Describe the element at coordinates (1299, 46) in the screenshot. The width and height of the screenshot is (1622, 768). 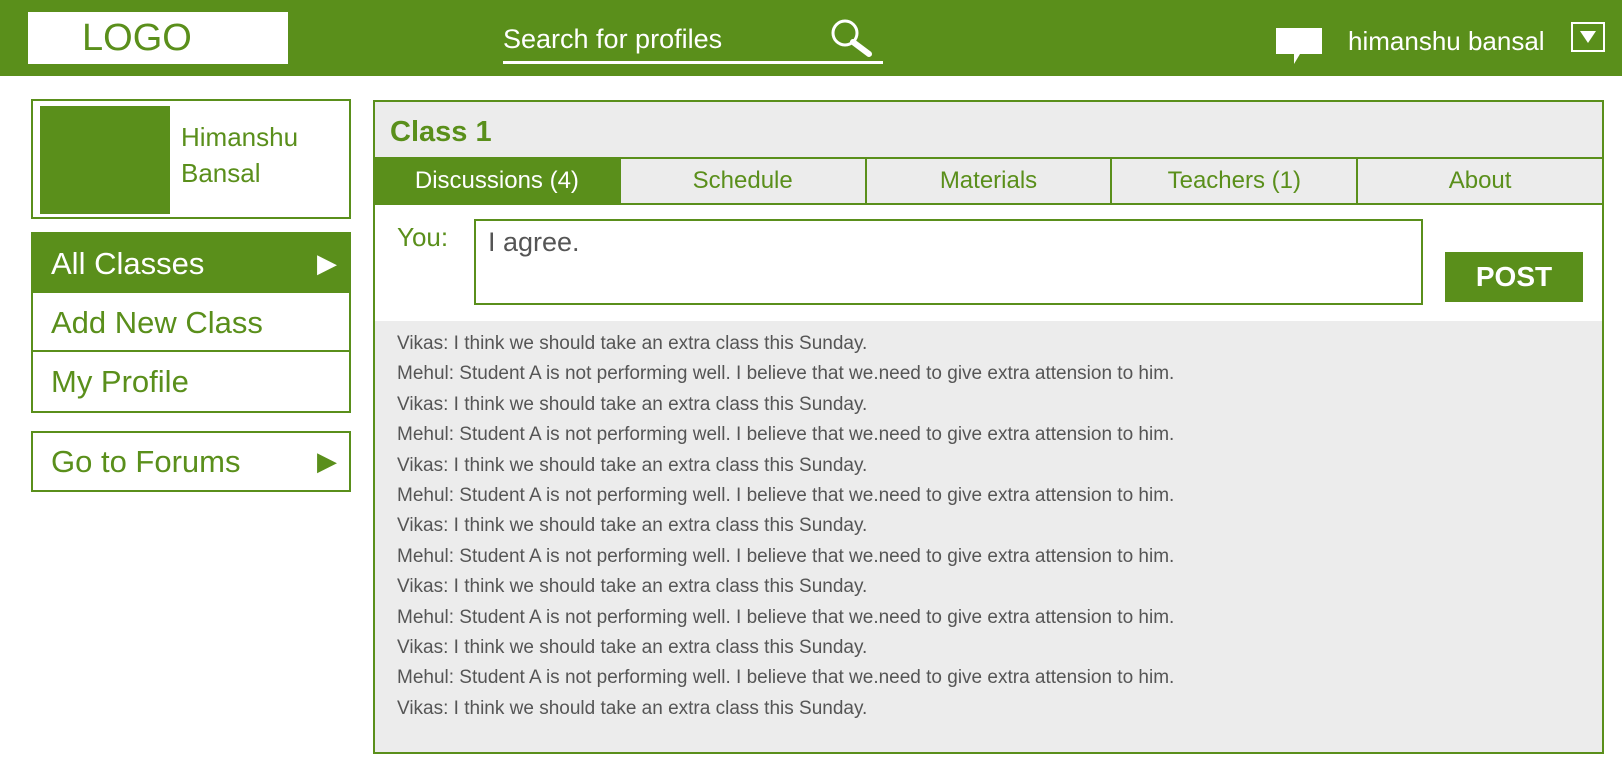
I see `chat-icon` at that location.